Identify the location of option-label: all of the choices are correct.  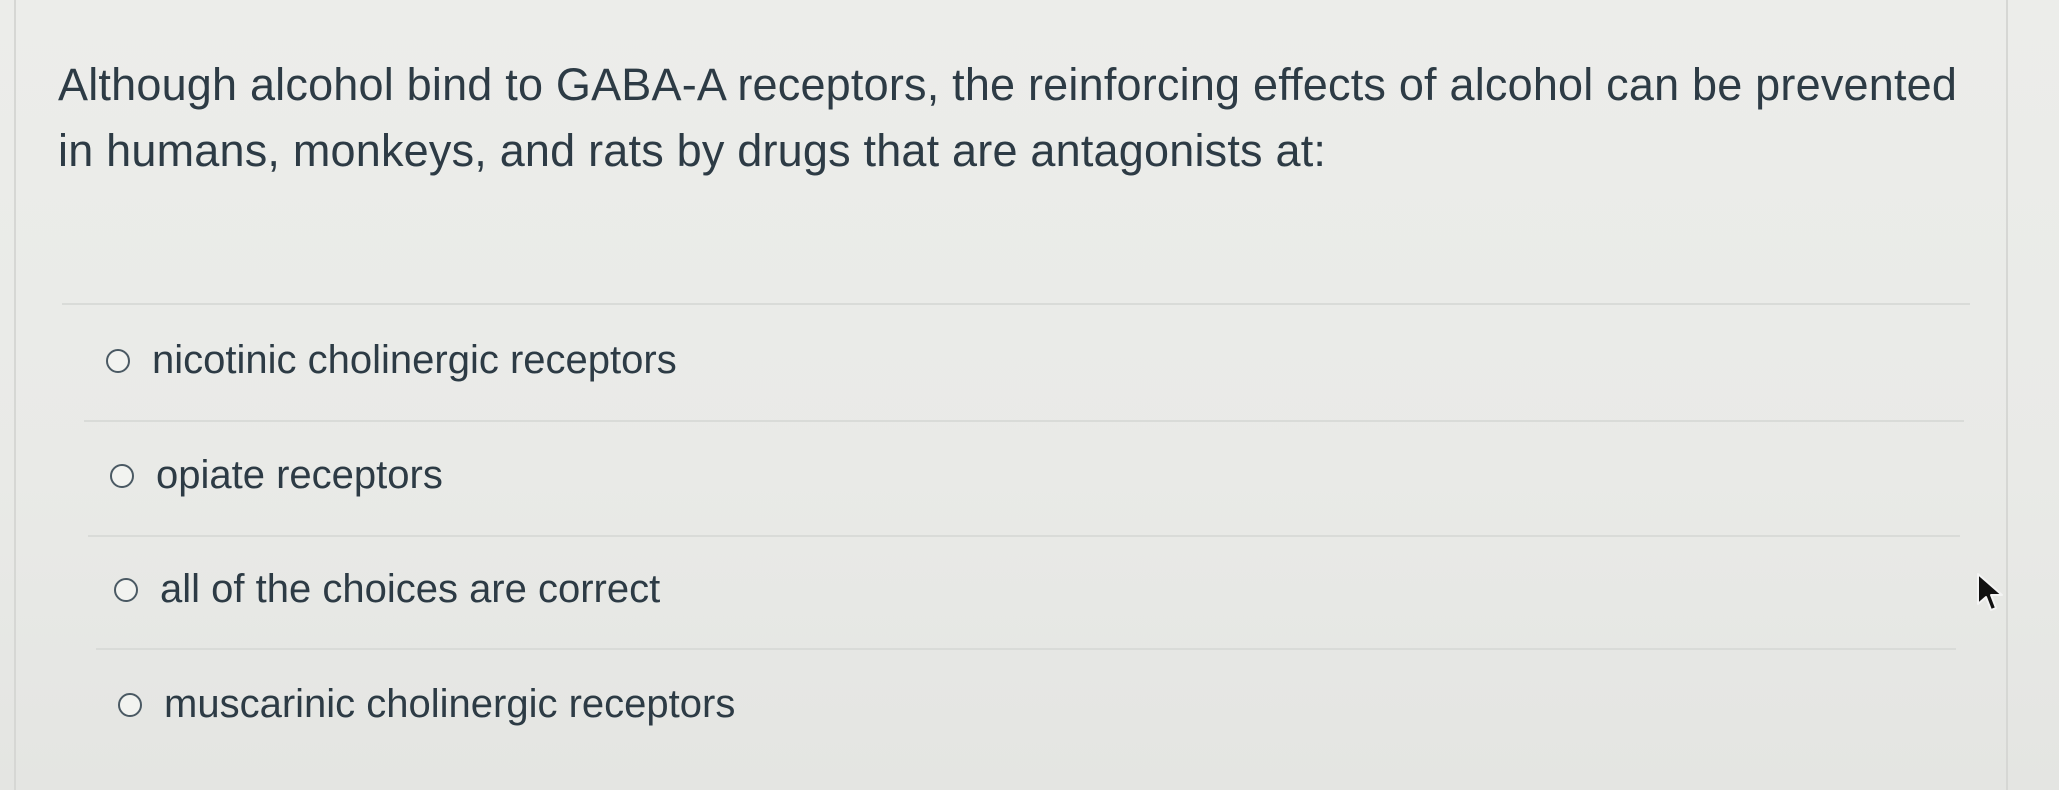
(410, 589).